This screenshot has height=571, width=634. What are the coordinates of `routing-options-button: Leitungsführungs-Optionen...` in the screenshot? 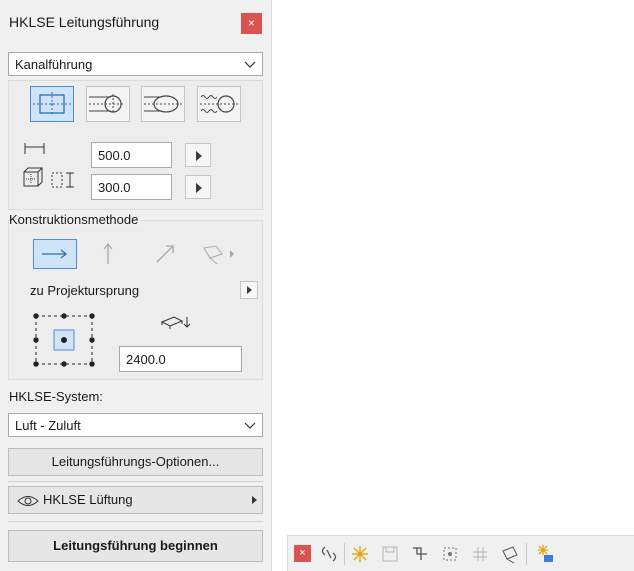 It's located at (135, 462).